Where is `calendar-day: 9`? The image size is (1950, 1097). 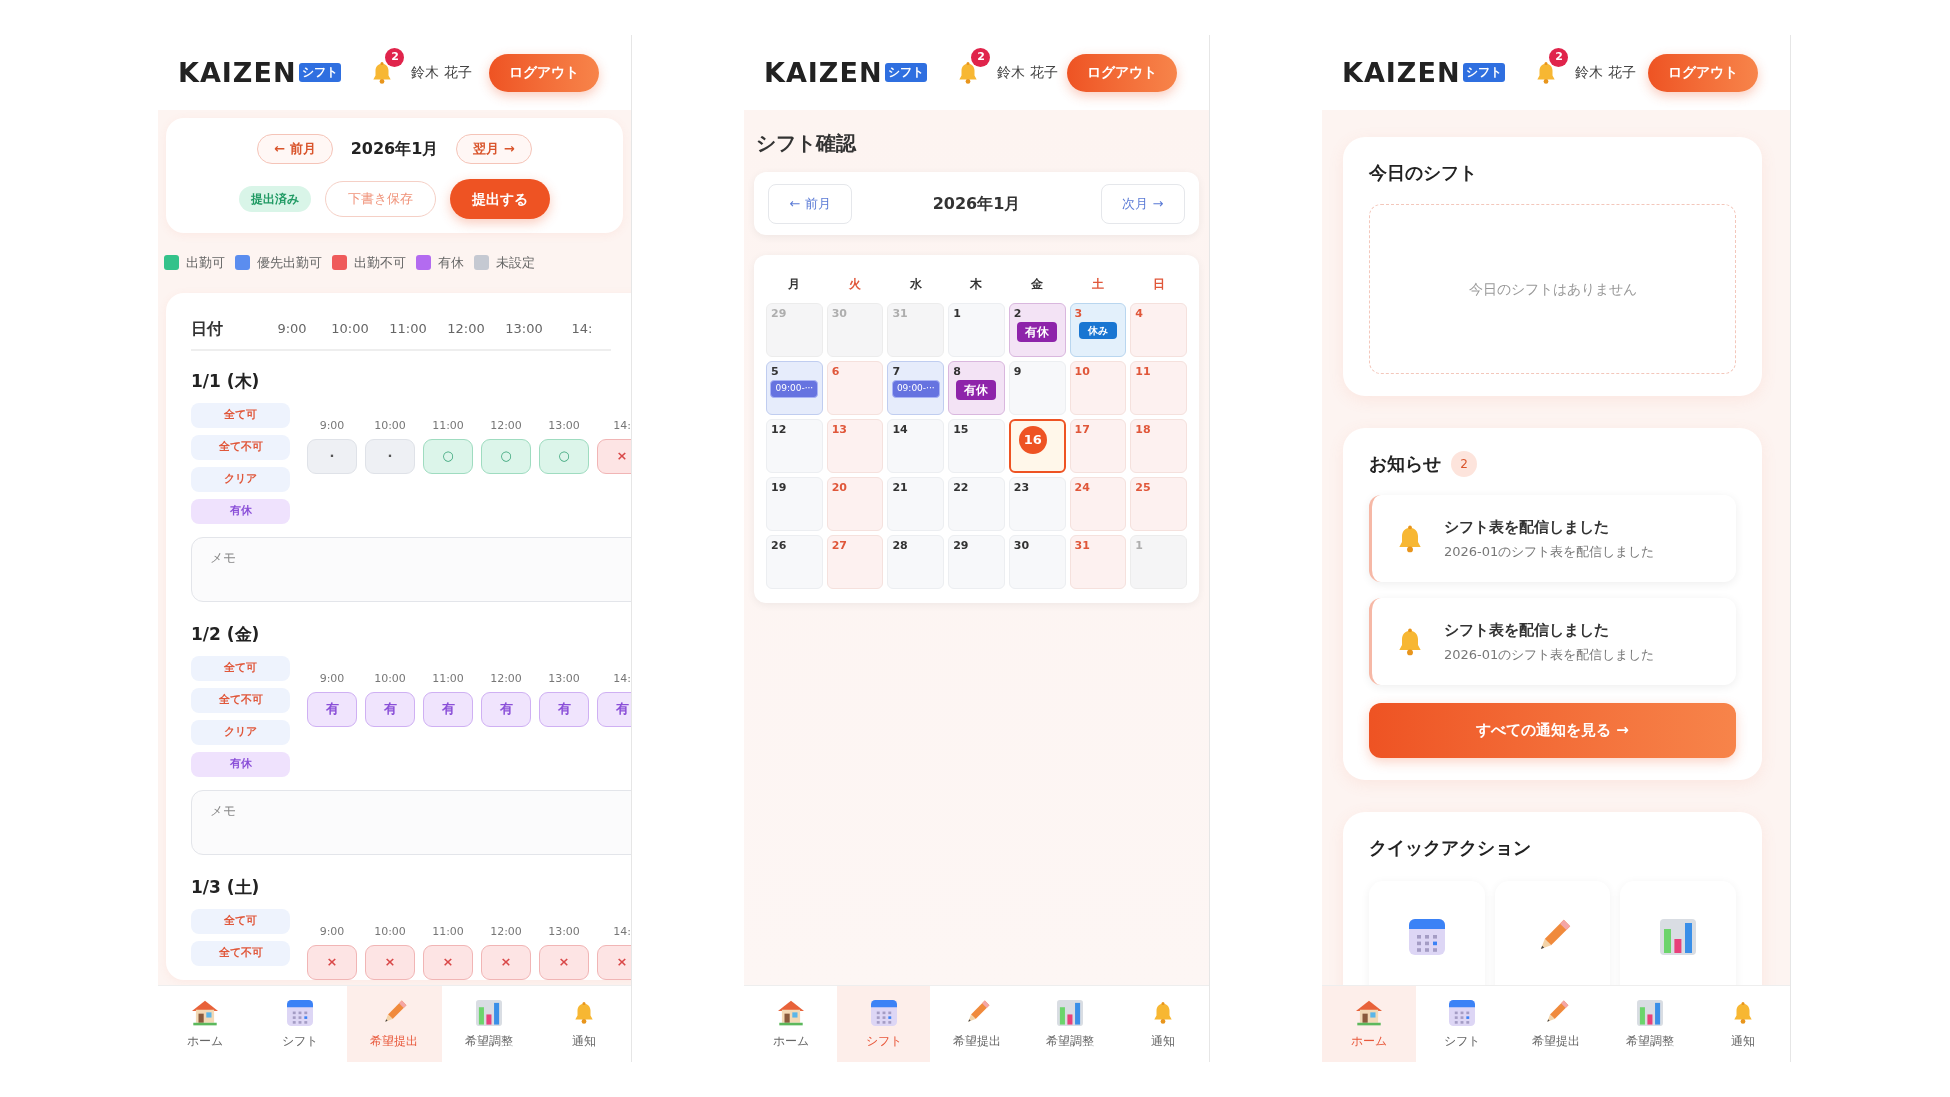
calendar-day: 9 is located at coordinates (1037, 388).